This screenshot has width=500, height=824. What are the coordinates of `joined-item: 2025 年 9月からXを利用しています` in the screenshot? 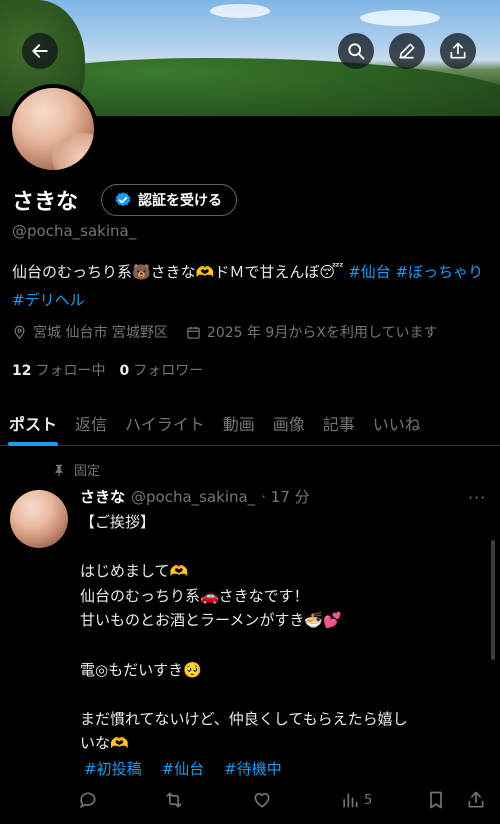 It's located at (312, 332).